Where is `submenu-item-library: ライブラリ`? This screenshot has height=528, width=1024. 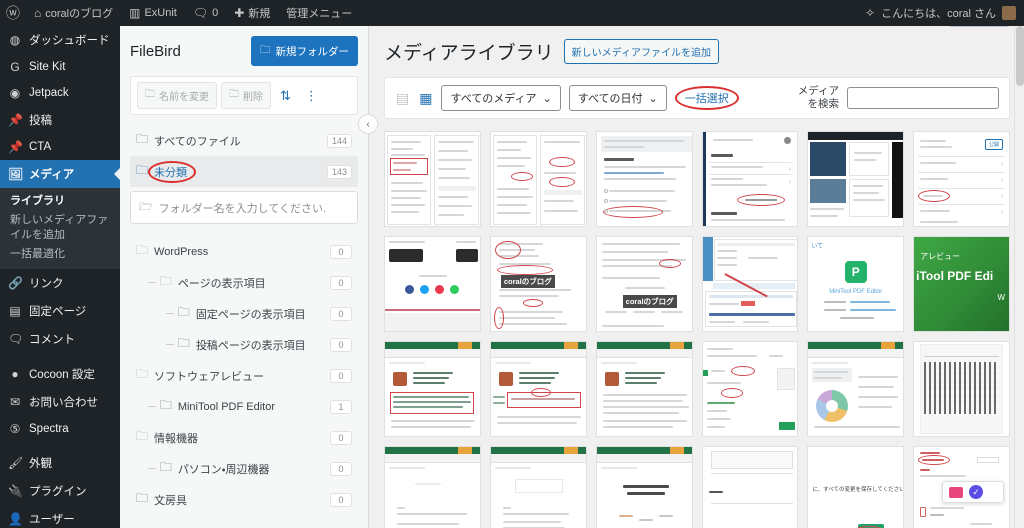 submenu-item-library: ライブラリ is located at coordinates (60, 201).